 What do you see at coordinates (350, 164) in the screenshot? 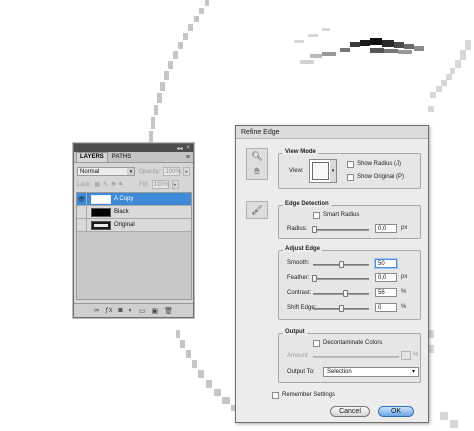
I see `show-radius-checkbox` at bounding box center [350, 164].